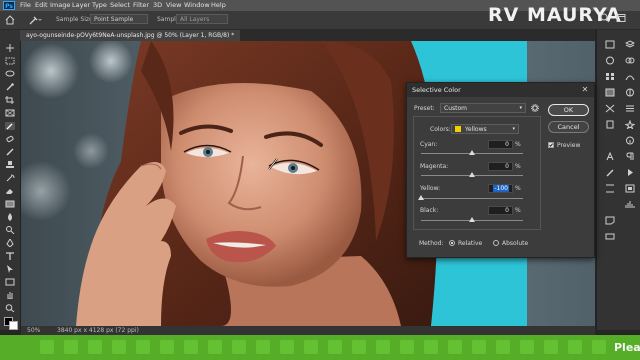  I want to click on preview-checkbox, so click(551, 145).